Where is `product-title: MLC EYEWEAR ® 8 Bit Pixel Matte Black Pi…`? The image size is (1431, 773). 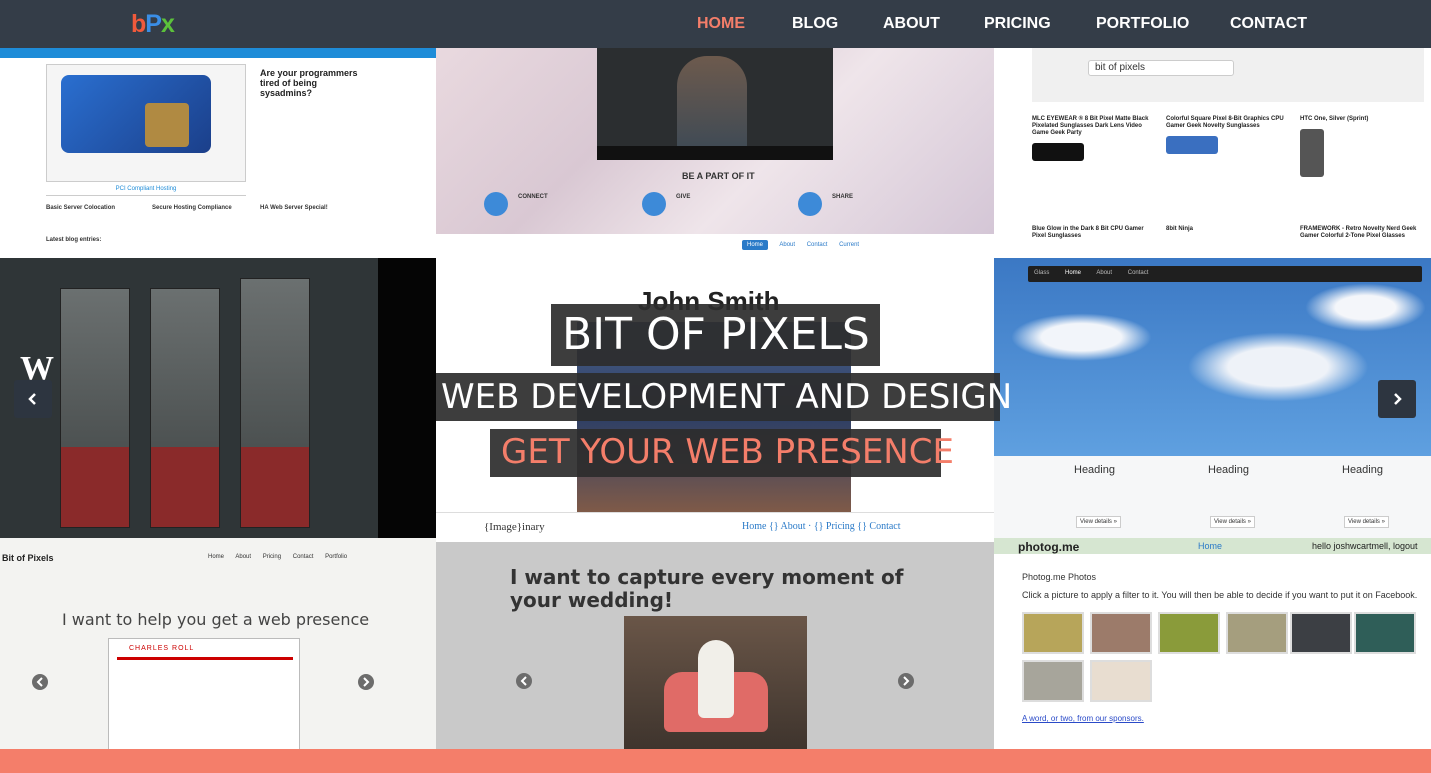 product-title: MLC EYEWEAR ® 8 Bit Pixel Matte Black Pi… is located at coordinates (1090, 126).